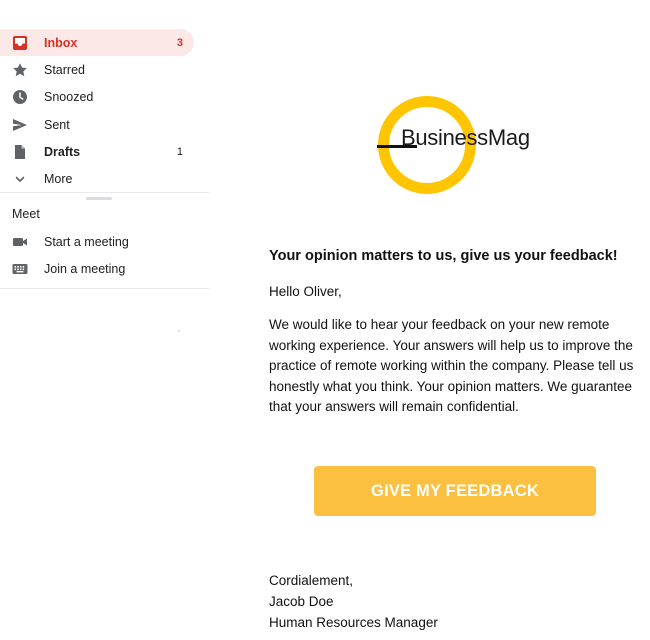 Image resolution: width=650 pixels, height=640 pixels. I want to click on businessmag-logo: BusinessMag, so click(453, 145).